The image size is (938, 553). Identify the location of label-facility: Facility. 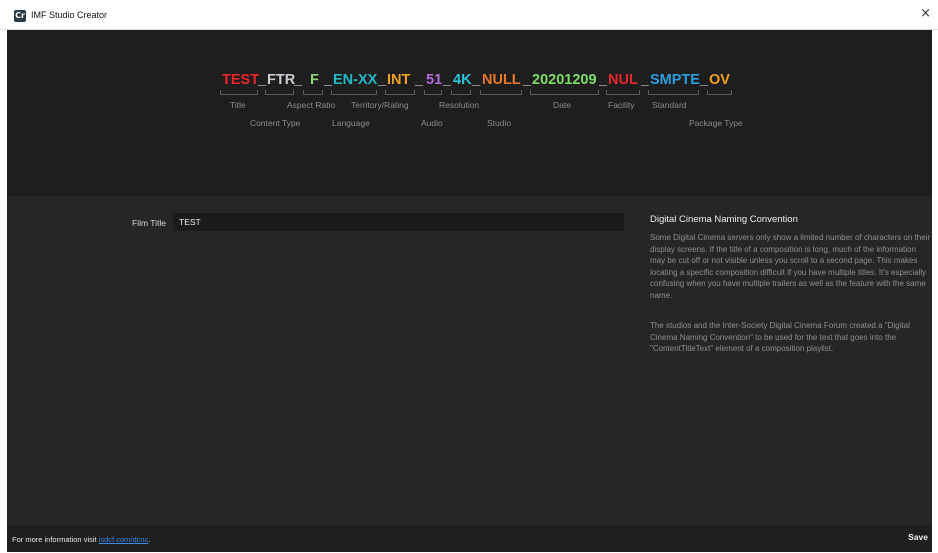
(621, 105).